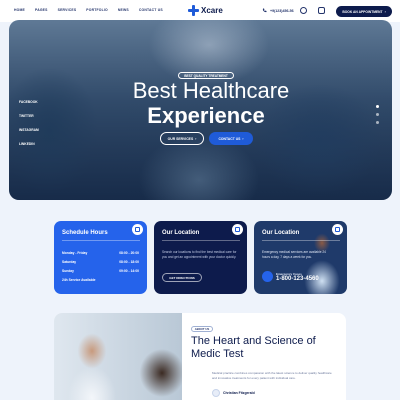  Describe the element at coordinates (239, 393) in the screenshot. I see `investigator-name: Christian Fitzgerald` at that location.